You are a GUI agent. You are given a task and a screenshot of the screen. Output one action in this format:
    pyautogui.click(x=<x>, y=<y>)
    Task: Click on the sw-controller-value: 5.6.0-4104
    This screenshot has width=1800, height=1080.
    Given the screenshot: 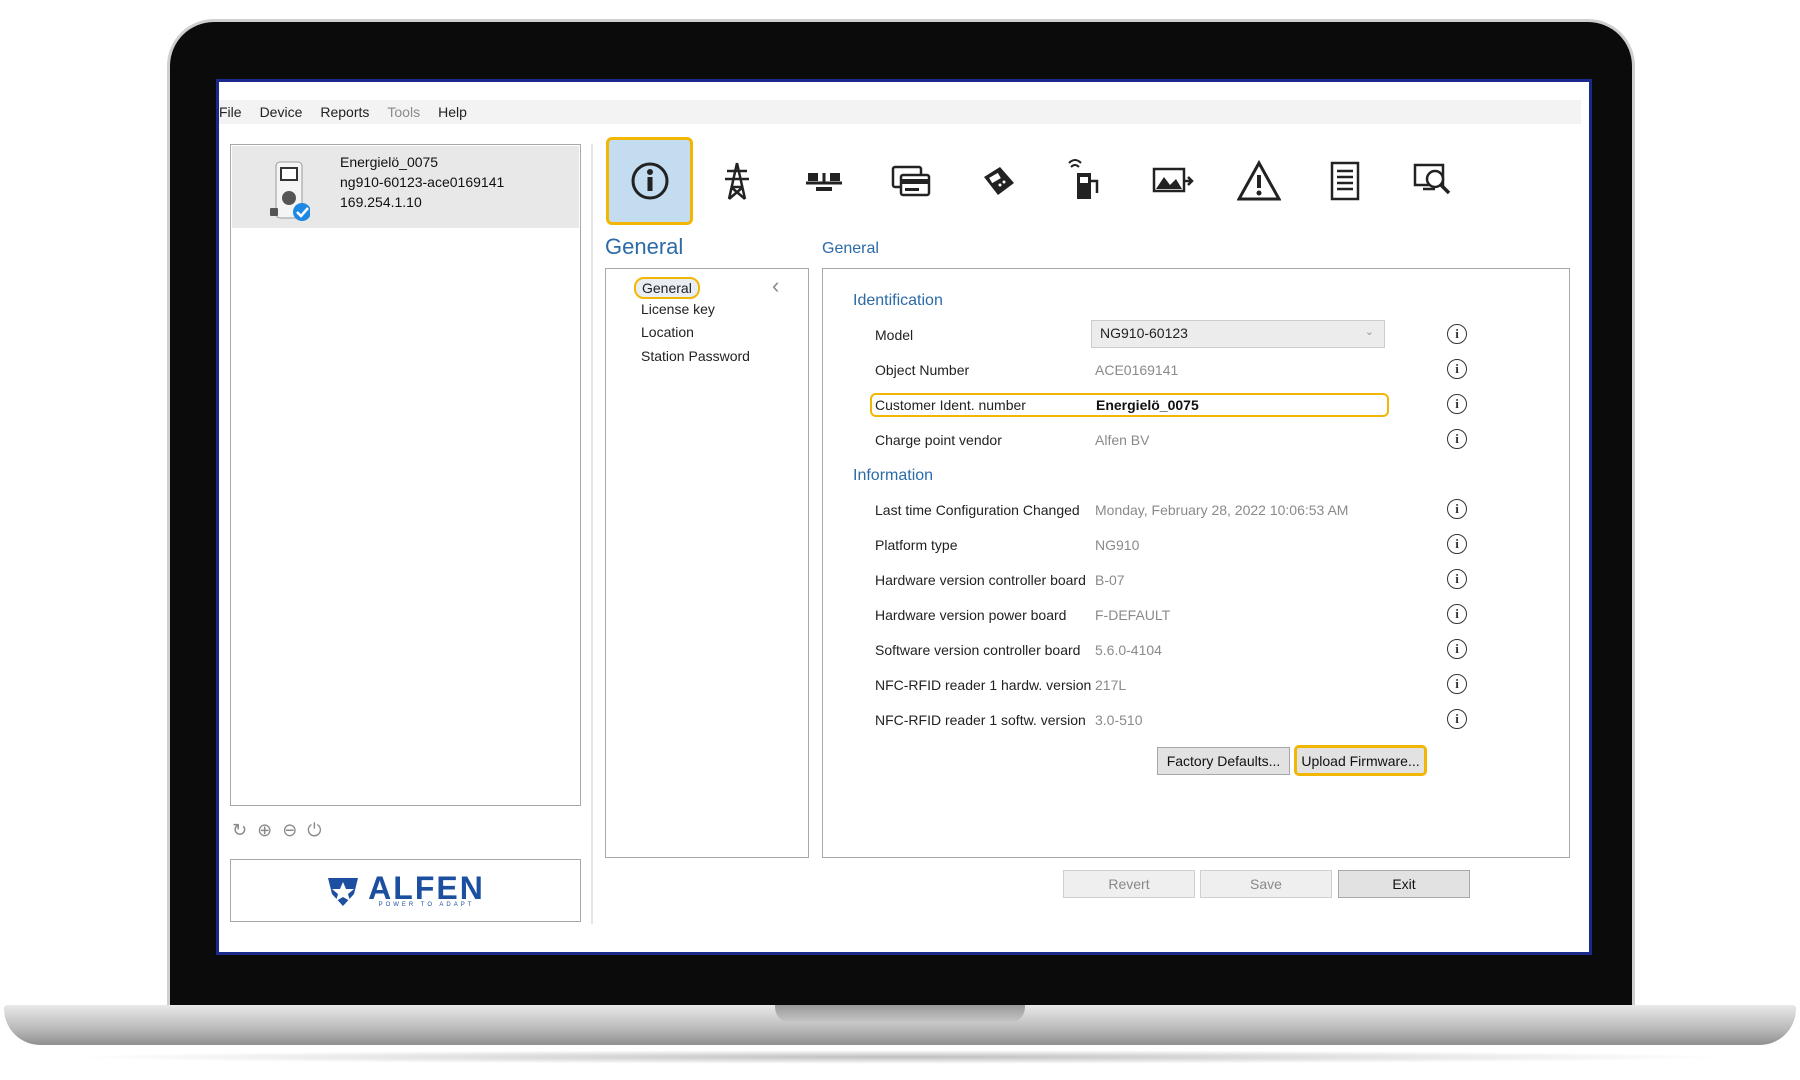 What is the action you would take?
    pyautogui.click(x=1128, y=650)
    